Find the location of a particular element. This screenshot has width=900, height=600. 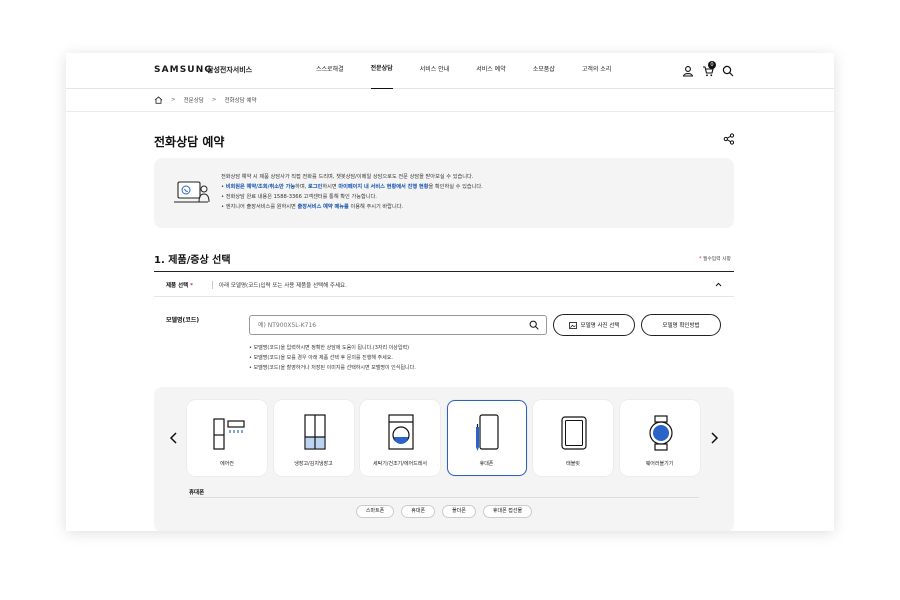

nav-item-customer-voice: 고객의 소리 is located at coordinates (597, 71).